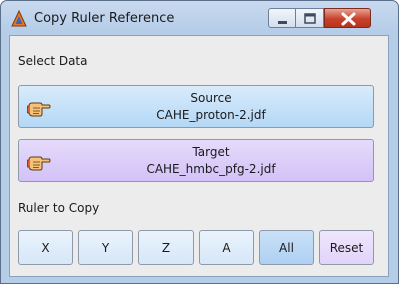 This screenshot has width=399, height=284. I want to click on minimize-icon, so click(282, 22).